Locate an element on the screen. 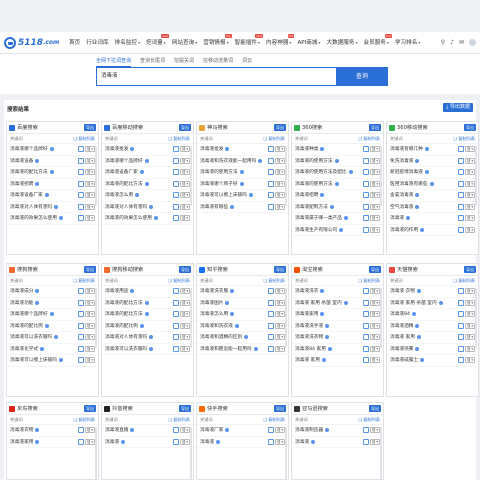  keyword-row: 消毒液和肥皂能一起用吗 搜 ▾ is located at coordinates (242, 349).